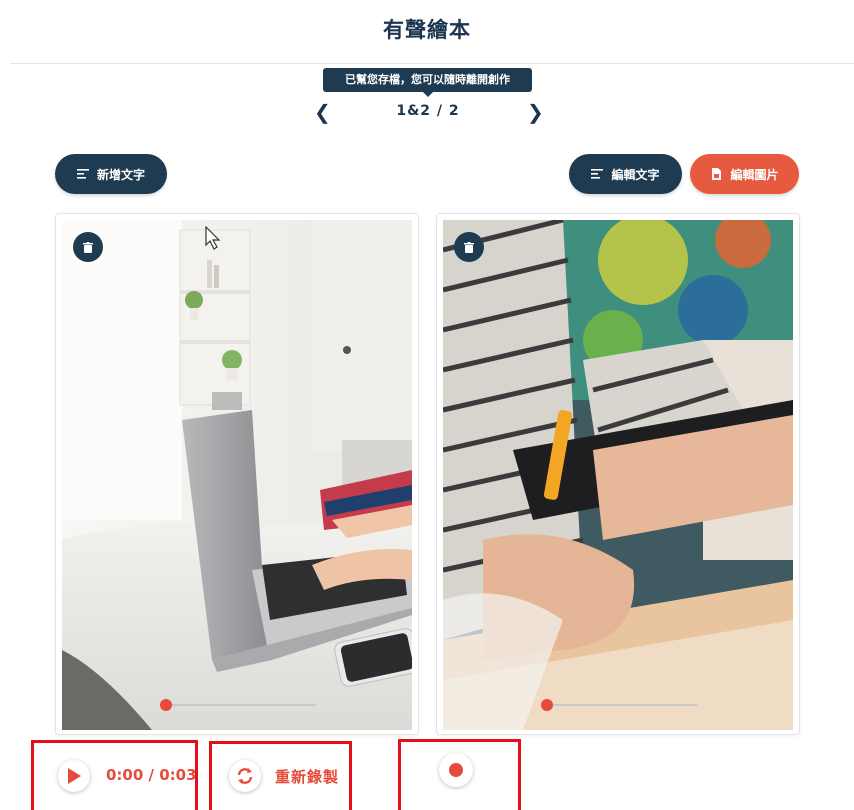 The height and width of the screenshot is (810, 854). I want to click on play-button, so click(74, 776).